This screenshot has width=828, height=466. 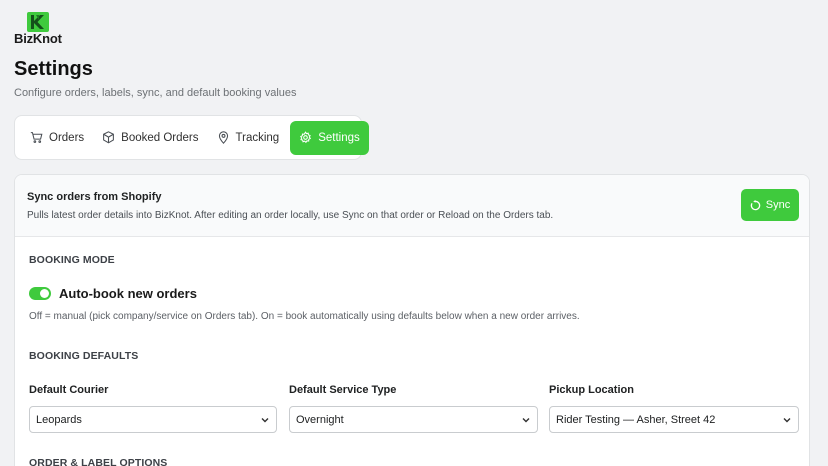 I want to click on default-courier-value: Leopards, so click(x=59, y=419).